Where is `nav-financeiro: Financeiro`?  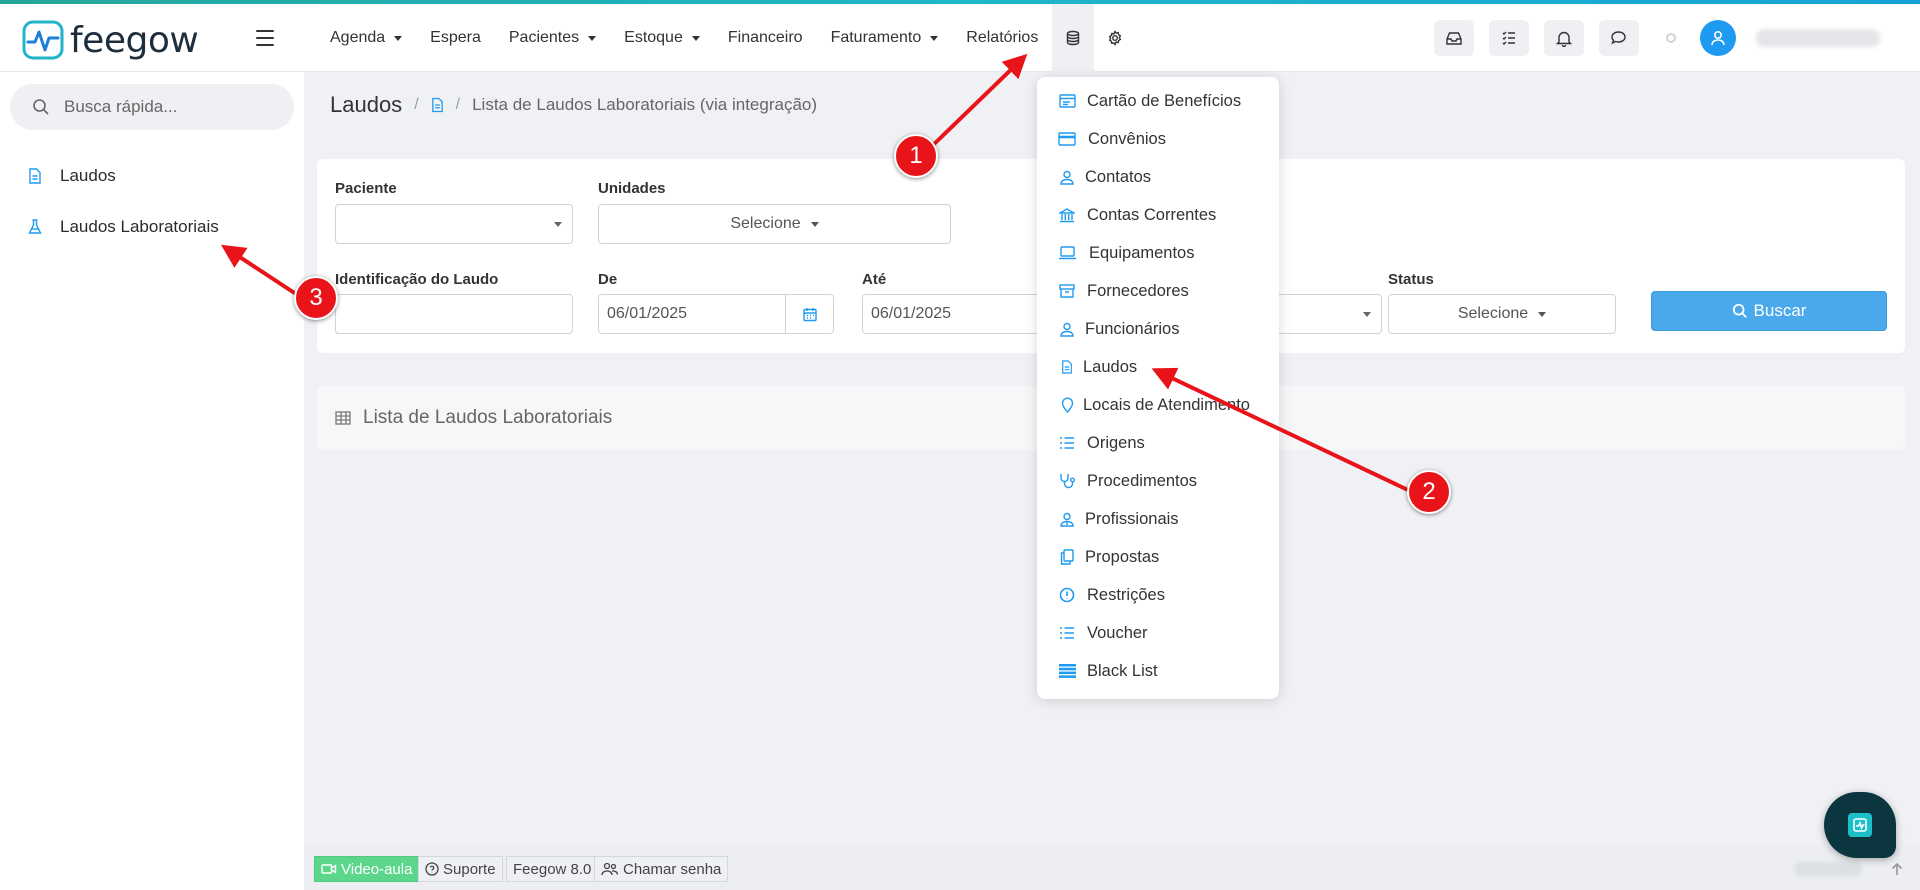
nav-financeiro: Financeiro is located at coordinates (765, 38).